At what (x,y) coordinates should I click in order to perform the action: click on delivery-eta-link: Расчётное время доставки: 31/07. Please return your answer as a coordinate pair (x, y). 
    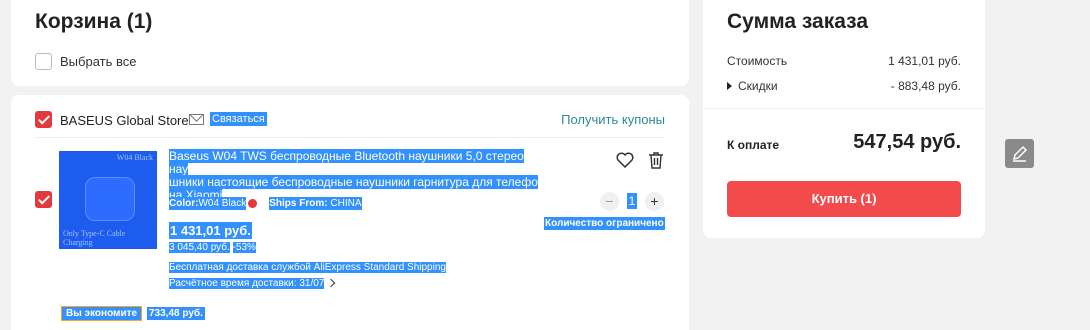
    Looking at the image, I should click on (252, 283).